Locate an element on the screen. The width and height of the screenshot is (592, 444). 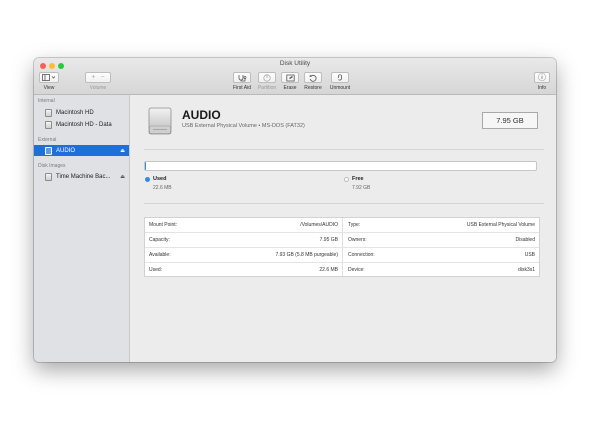
info-key: Capacity: is located at coordinates (159, 240).